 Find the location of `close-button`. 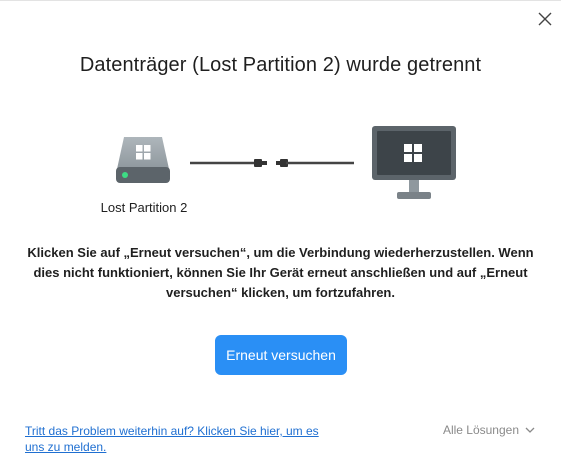

close-button is located at coordinates (545, 19).